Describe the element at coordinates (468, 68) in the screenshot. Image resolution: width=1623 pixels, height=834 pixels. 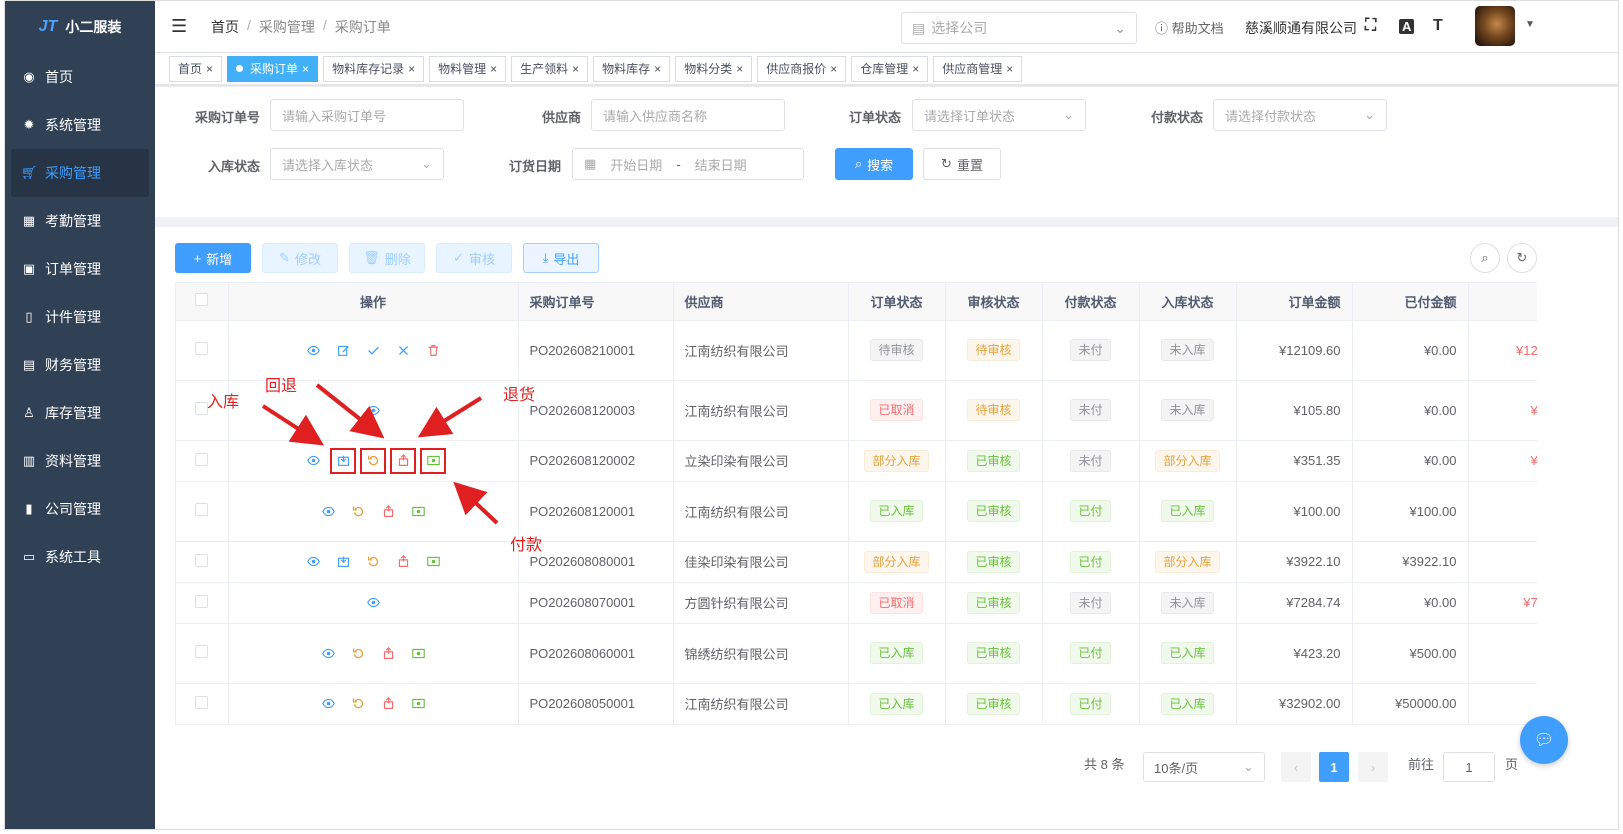
I see `tag-tab: 物料管理 ×` at that location.